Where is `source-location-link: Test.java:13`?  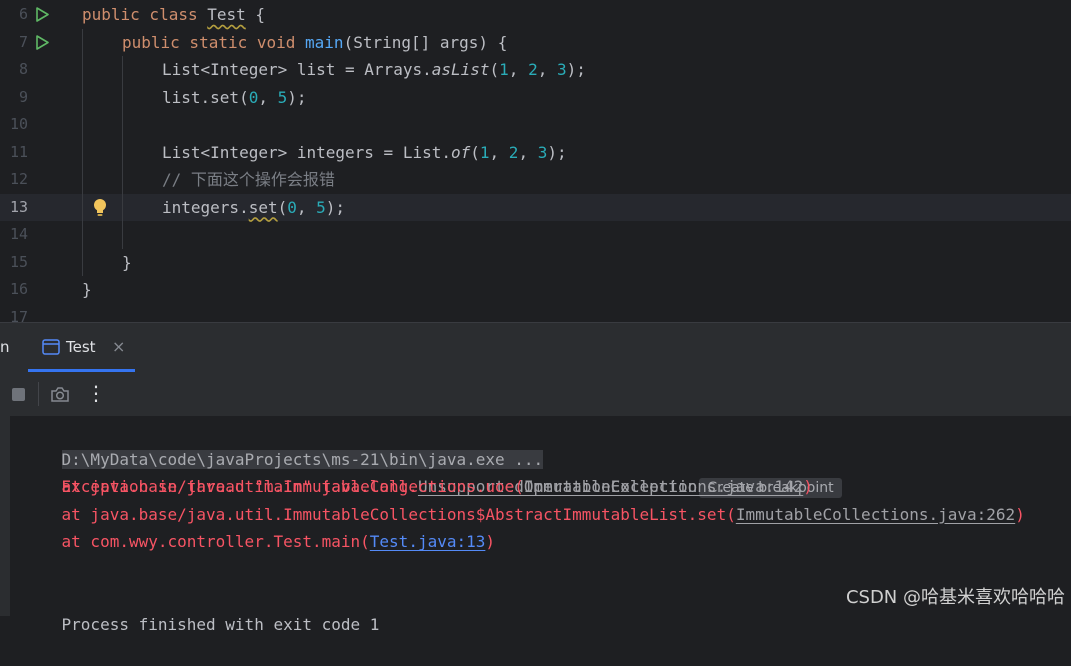 source-location-link: Test.java:13 is located at coordinates (428, 541).